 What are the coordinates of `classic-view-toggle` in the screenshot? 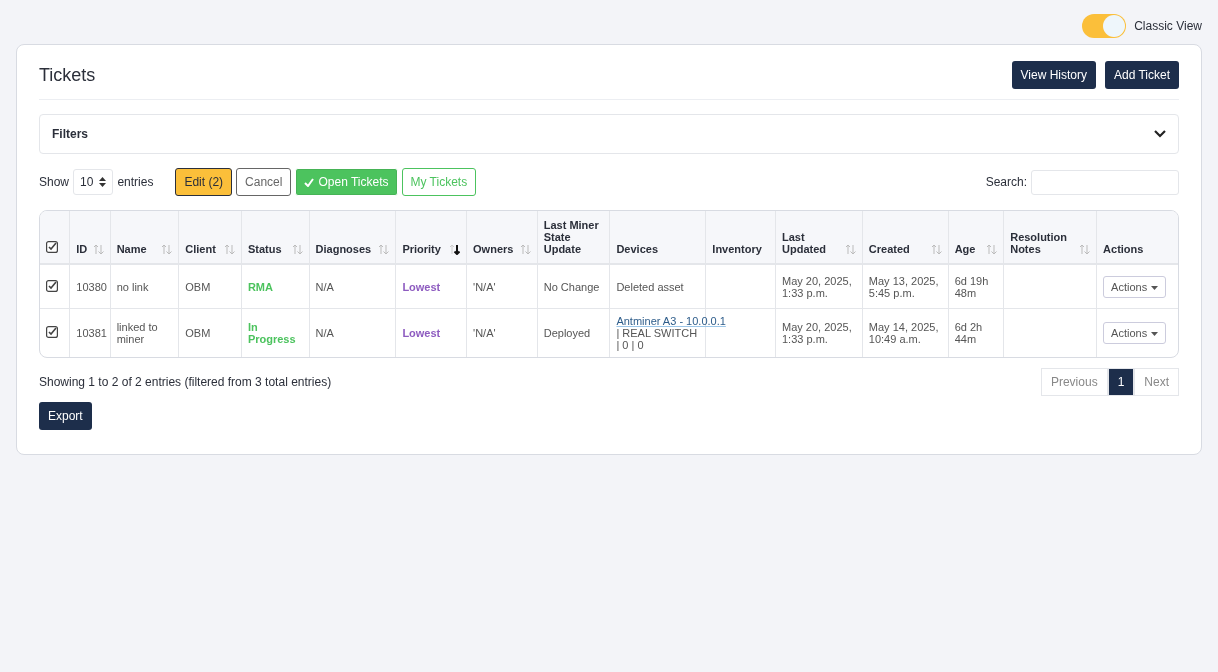 It's located at (1104, 26).